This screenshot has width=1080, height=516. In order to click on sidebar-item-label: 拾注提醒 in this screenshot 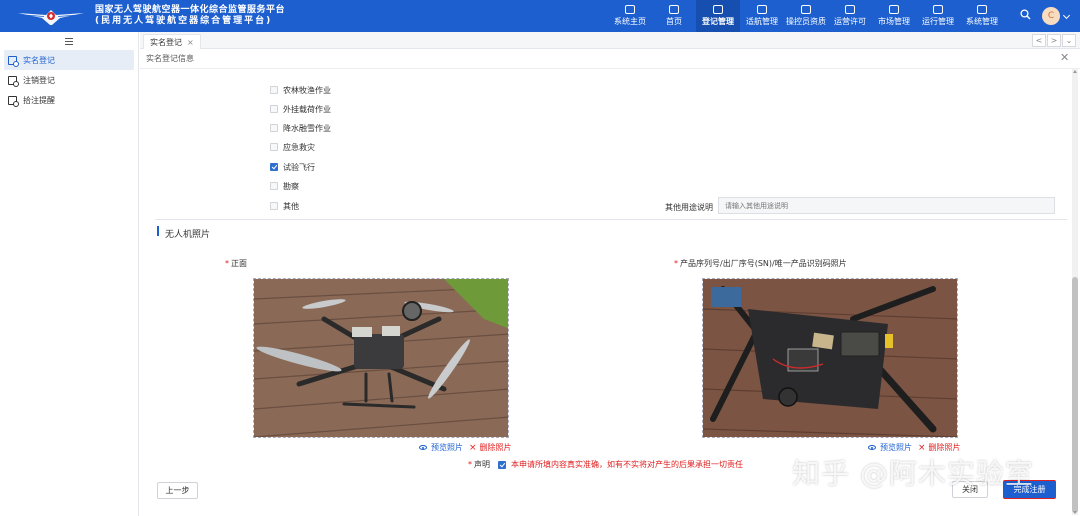, I will do `click(39, 100)`.